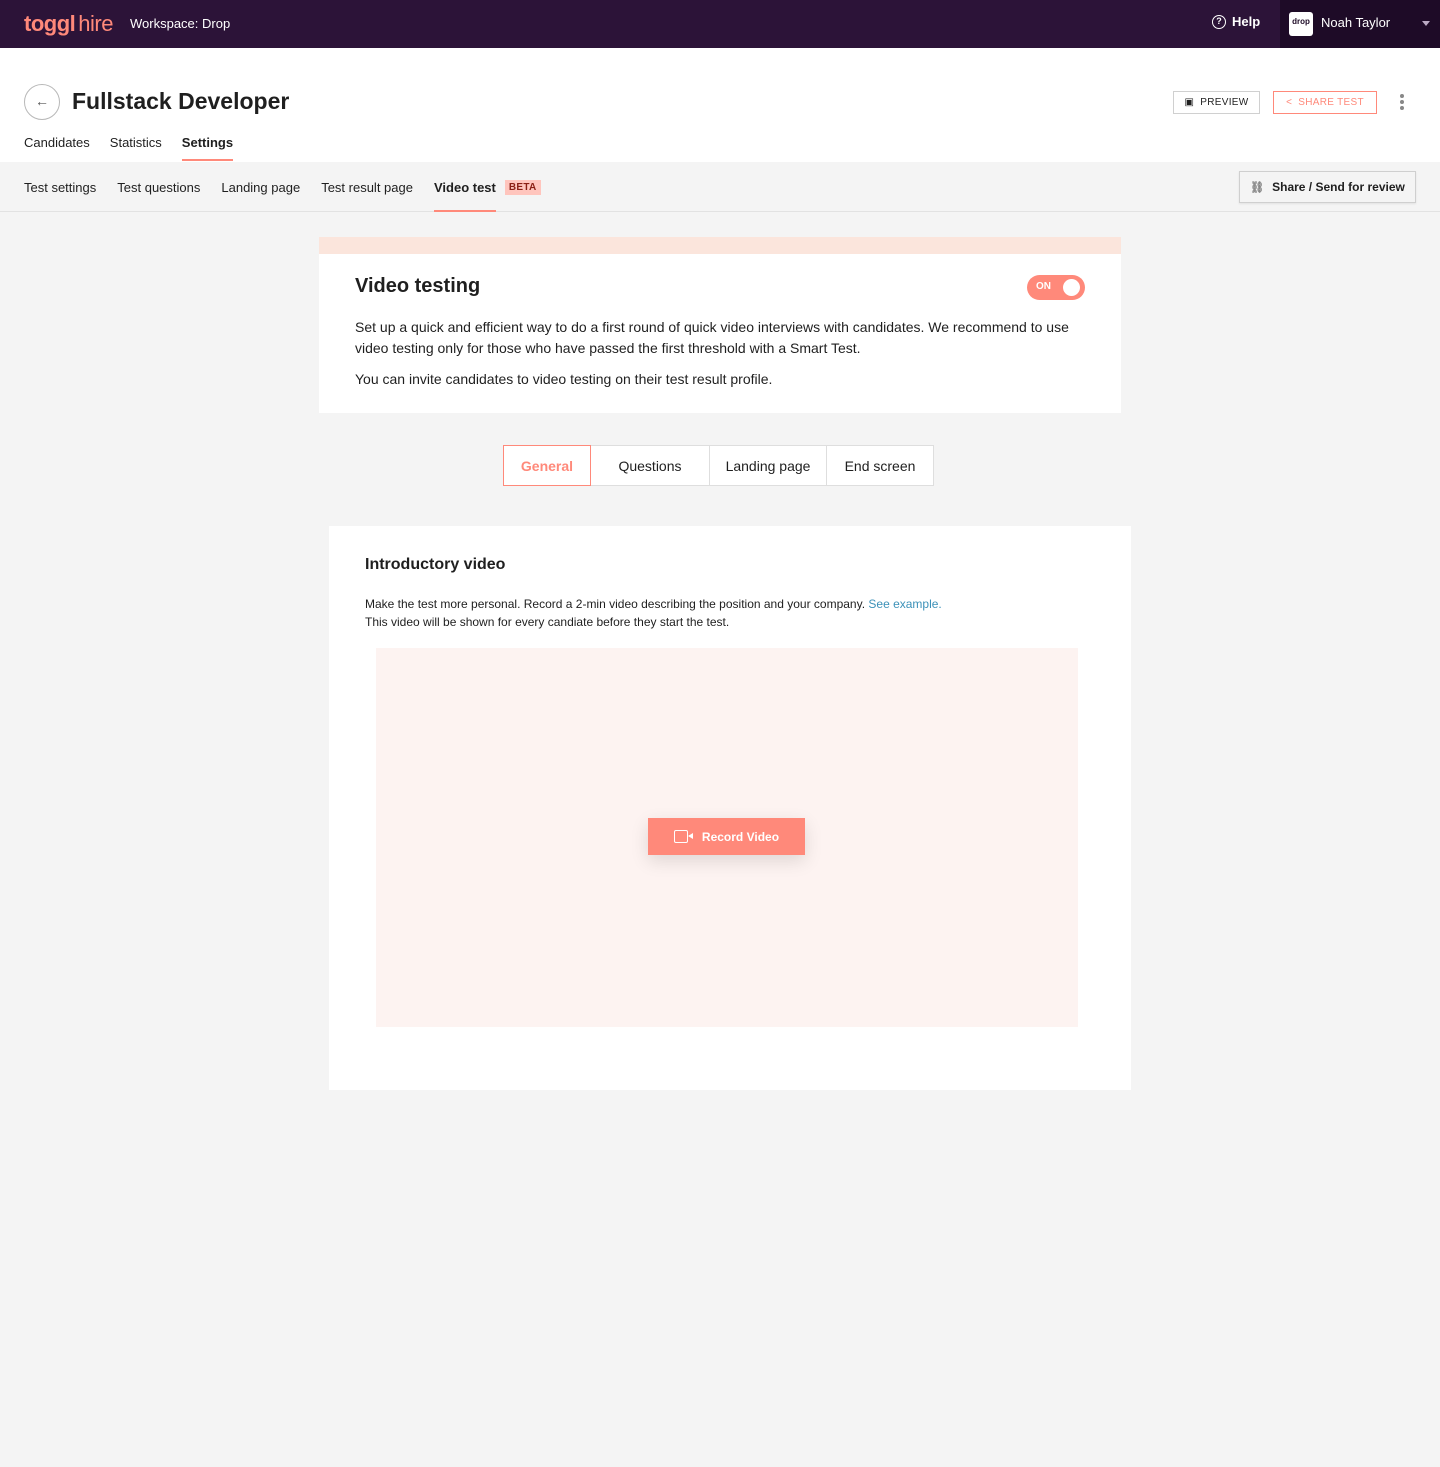  What do you see at coordinates (683, 836) in the screenshot?
I see `video-camera-icon` at bounding box center [683, 836].